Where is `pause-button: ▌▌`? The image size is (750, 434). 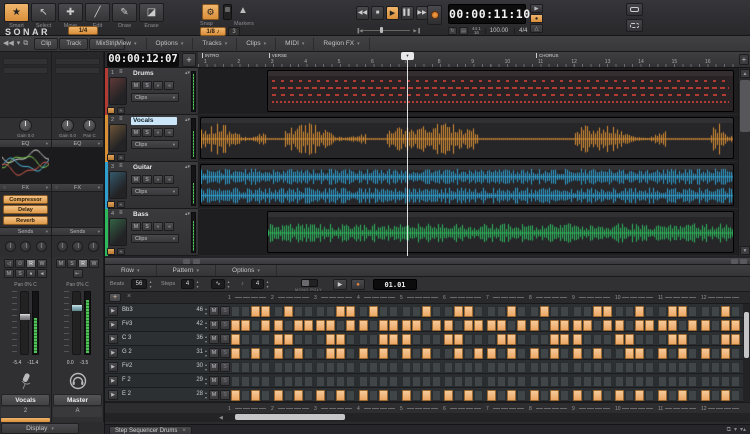 pause-button: ▌▌ is located at coordinates (407, 13).